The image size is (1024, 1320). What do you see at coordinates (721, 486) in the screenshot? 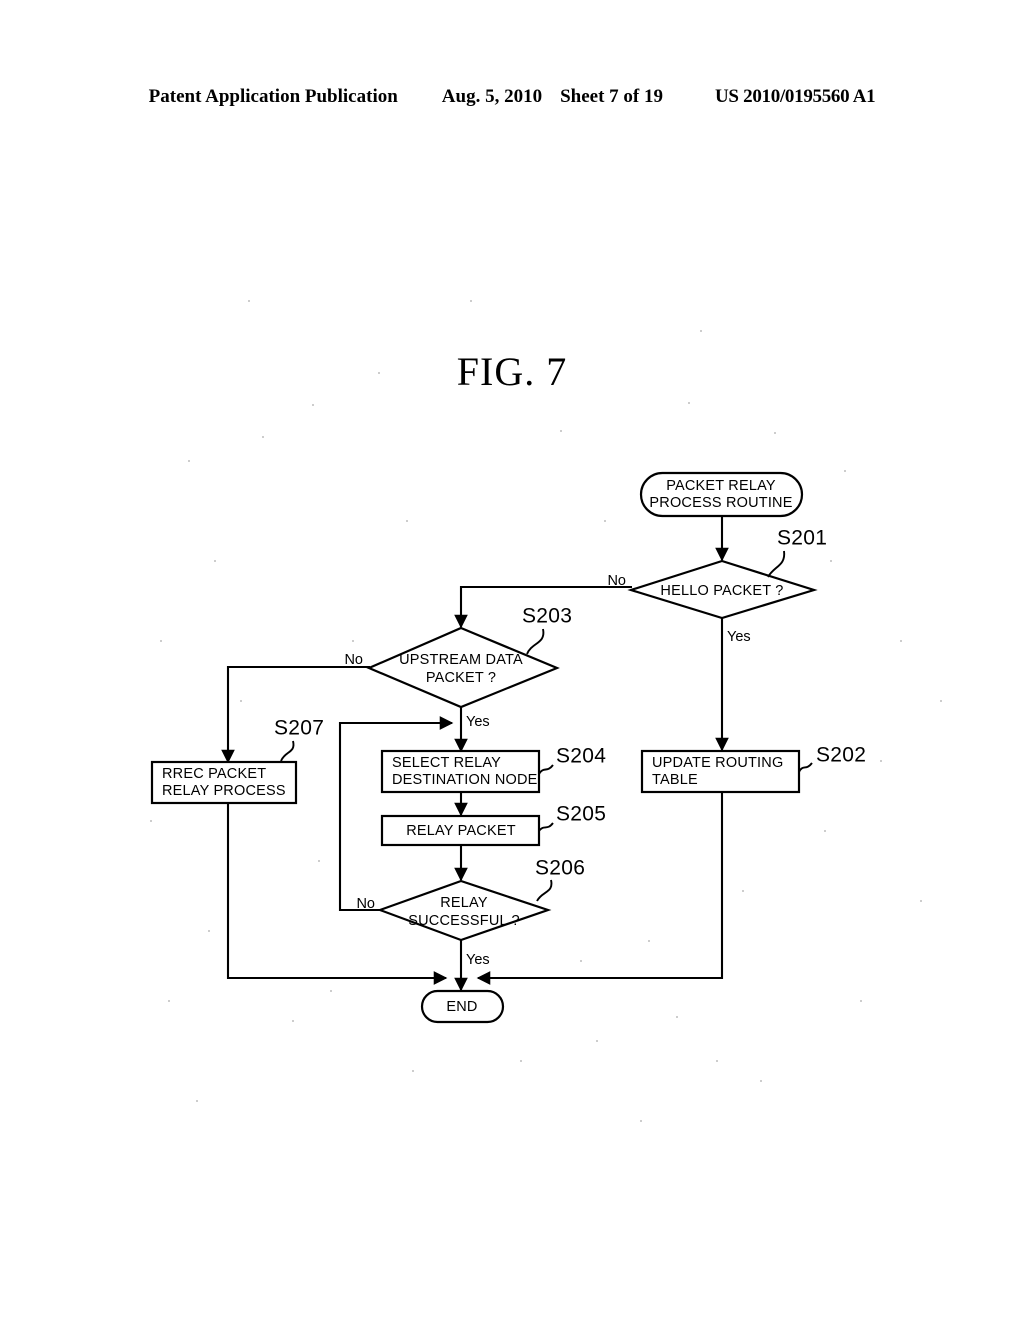
I see `node-start-line1: PACKET RELAY` at bounding box center [721, 486].